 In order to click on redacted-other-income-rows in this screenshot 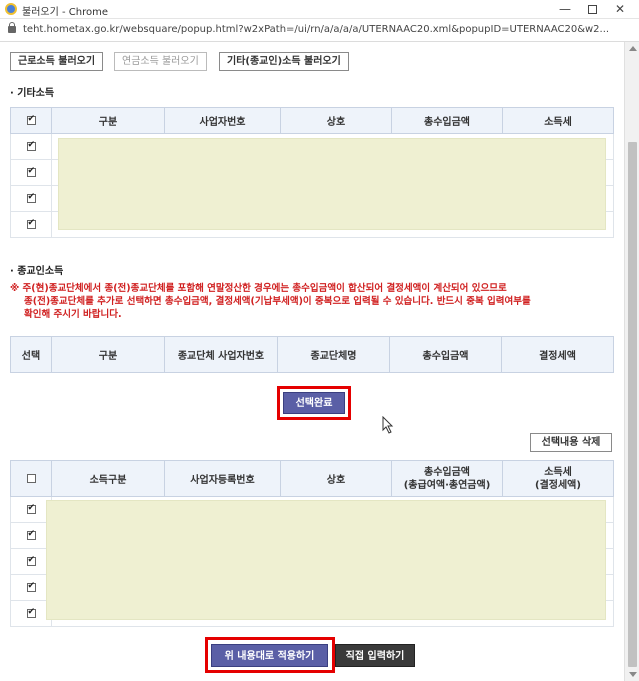, I will do `click(332, 184)`.